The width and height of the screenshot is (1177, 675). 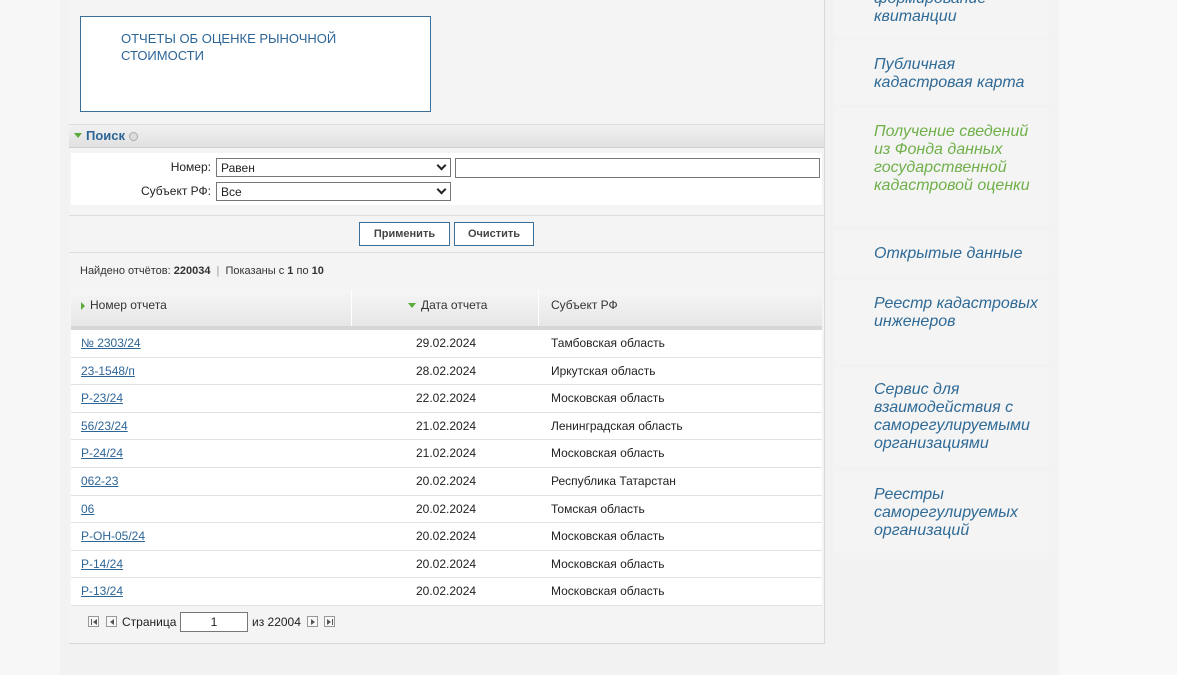 What do you see at coordinates (949, 73) in the screenshot?
I see `sidebar-item-label: Публичная кадастровая карта` at bounding box center [949, 73].